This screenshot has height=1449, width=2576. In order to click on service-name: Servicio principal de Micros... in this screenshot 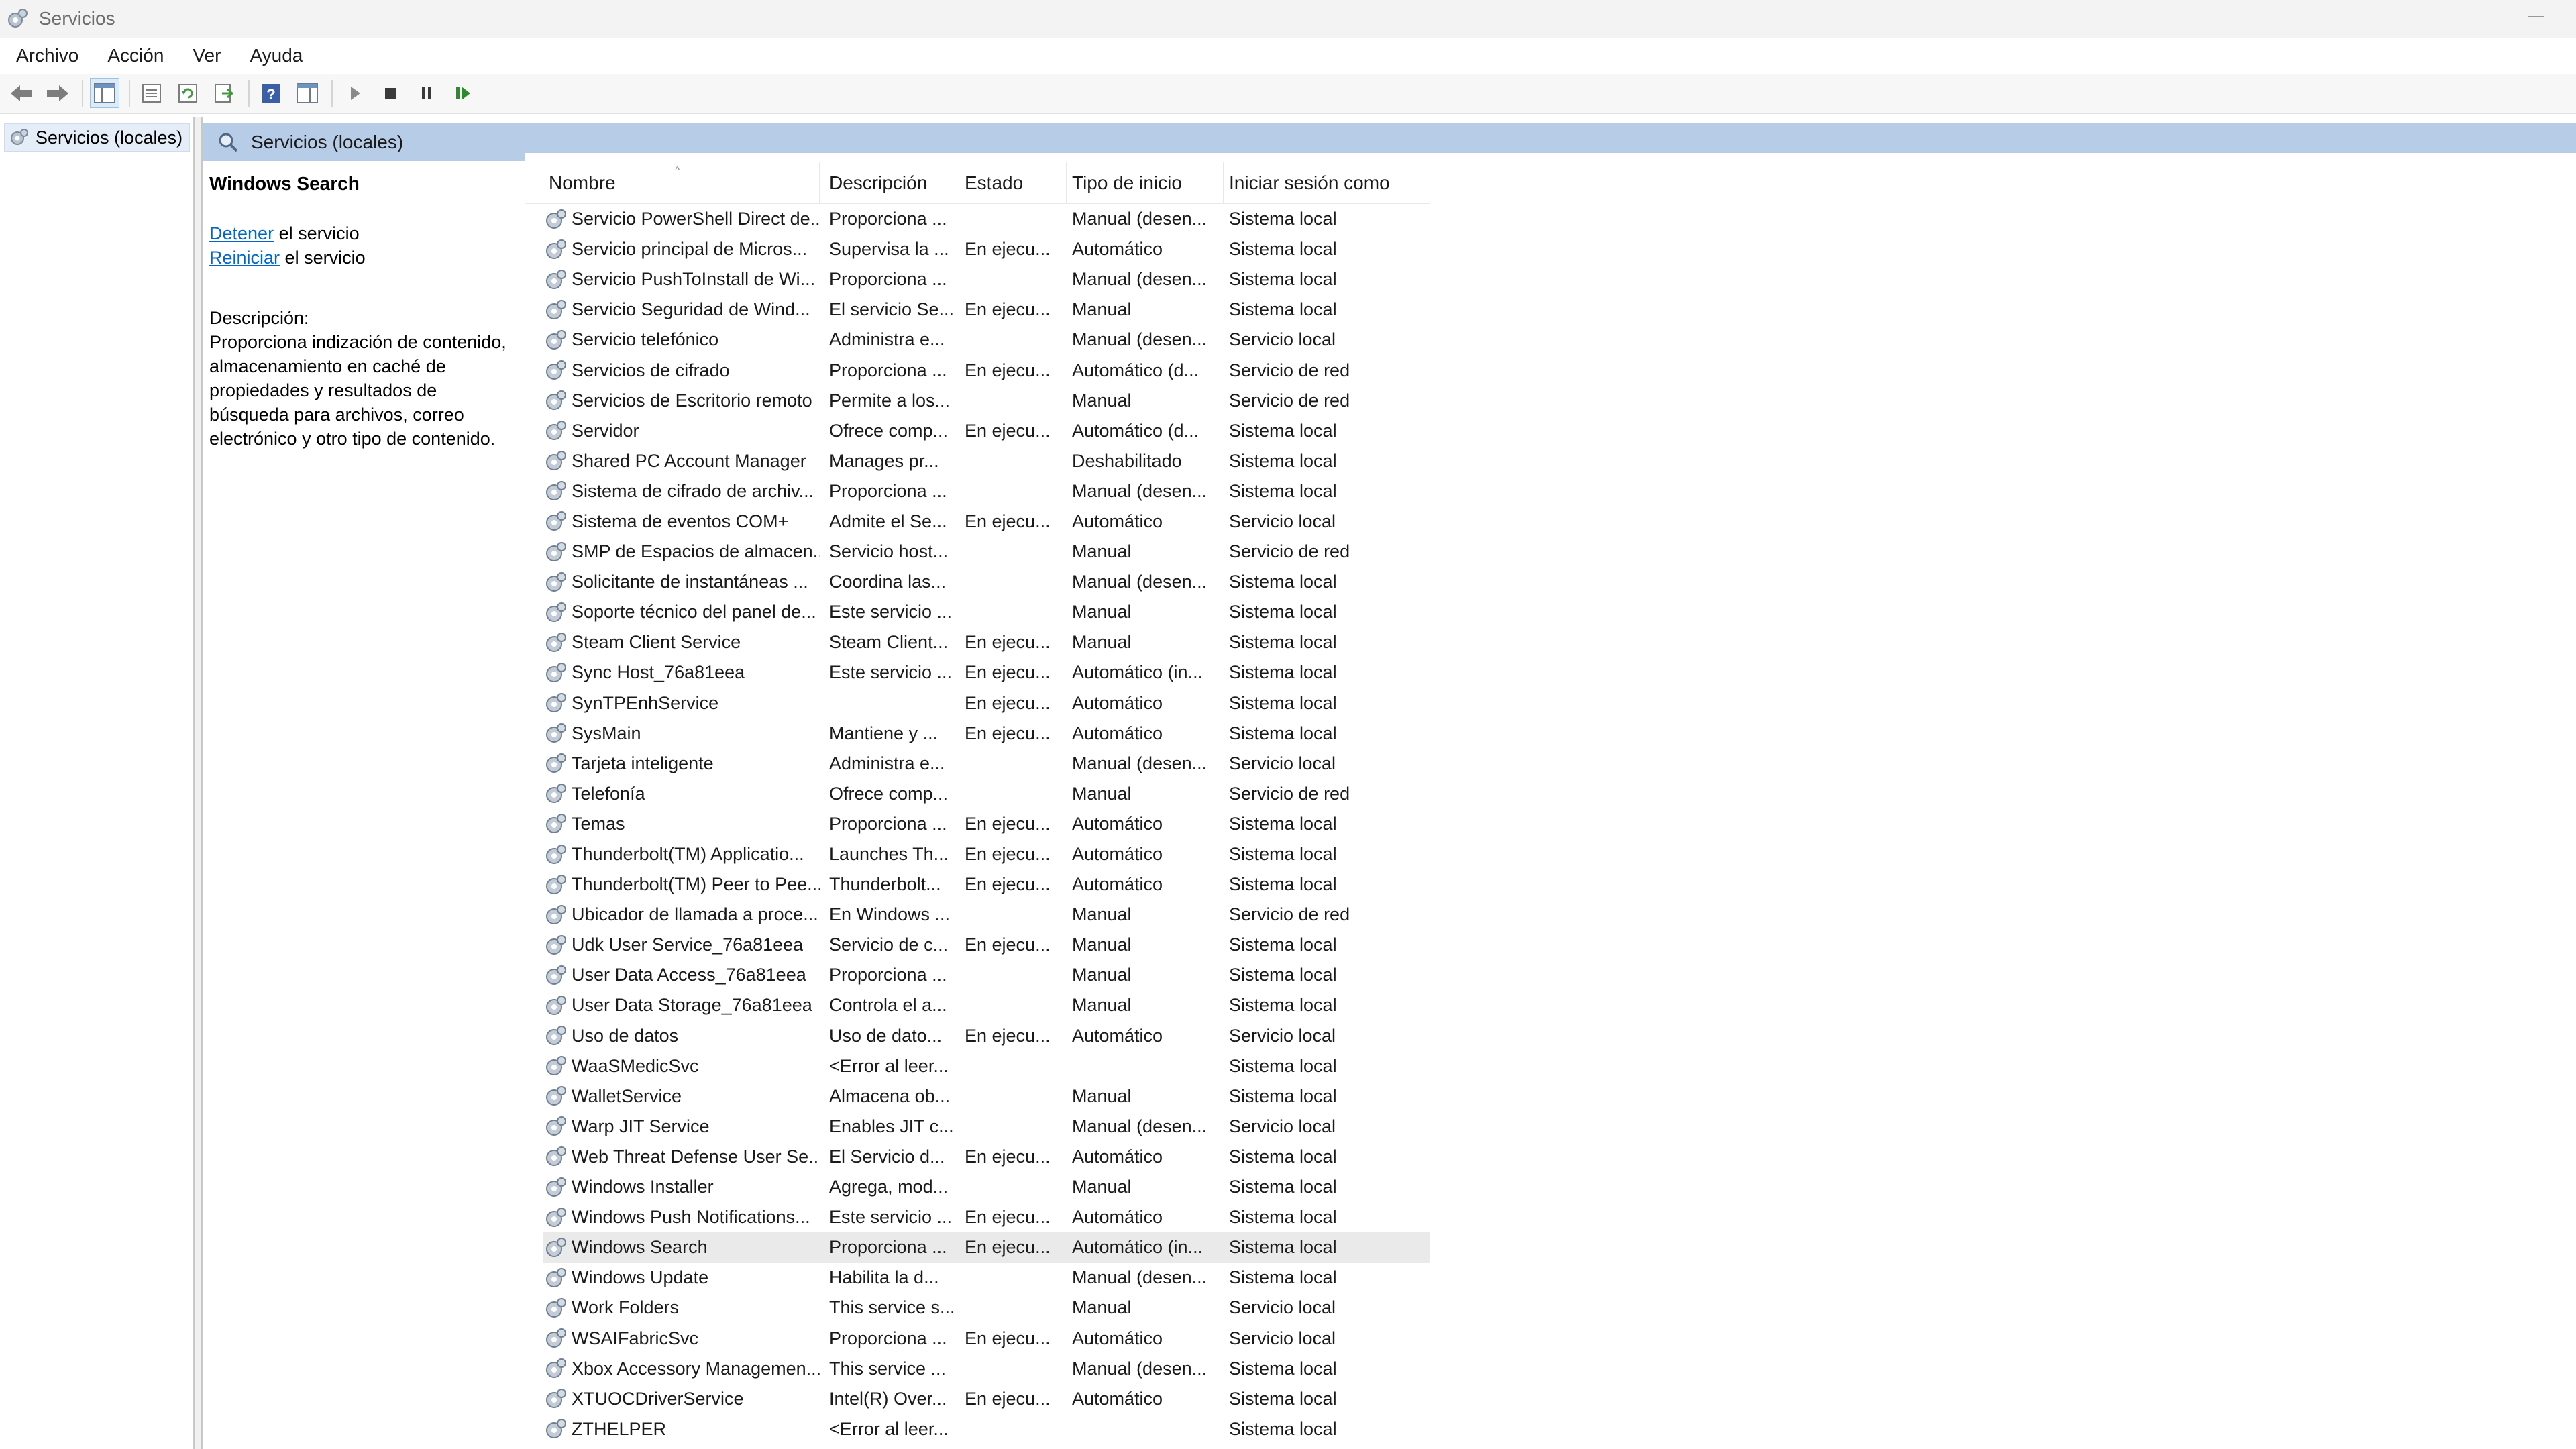, I will do `click(690, 249)`.